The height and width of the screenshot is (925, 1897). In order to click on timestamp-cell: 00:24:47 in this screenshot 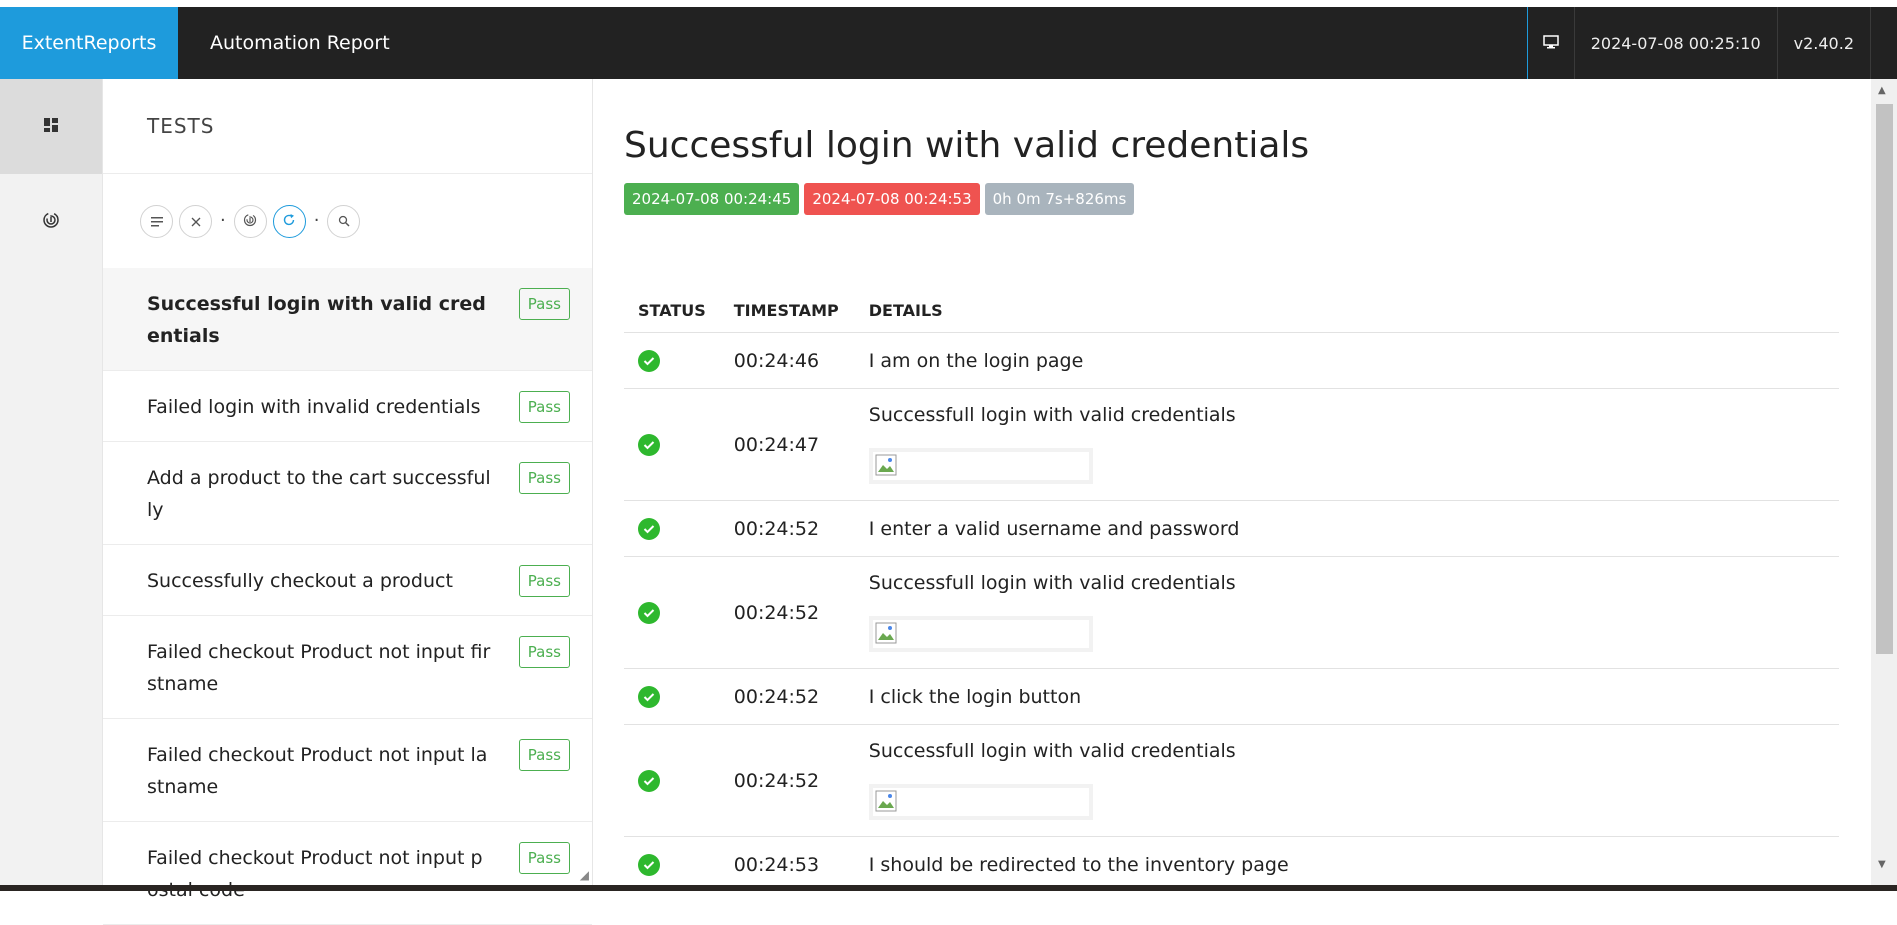, I will do `click(787, 444)`.